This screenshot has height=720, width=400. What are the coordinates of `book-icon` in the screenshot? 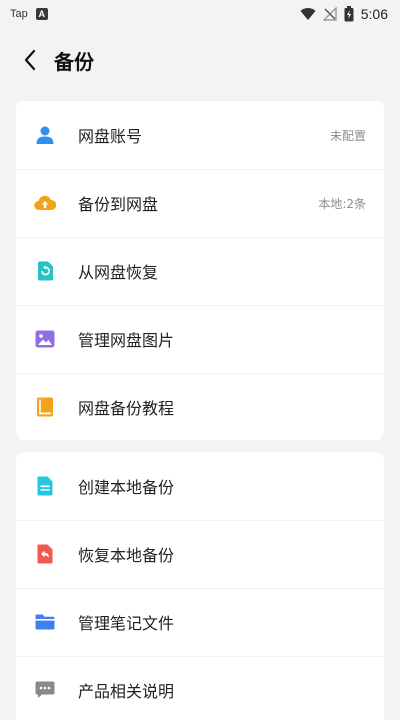 It's located at (45, 407).